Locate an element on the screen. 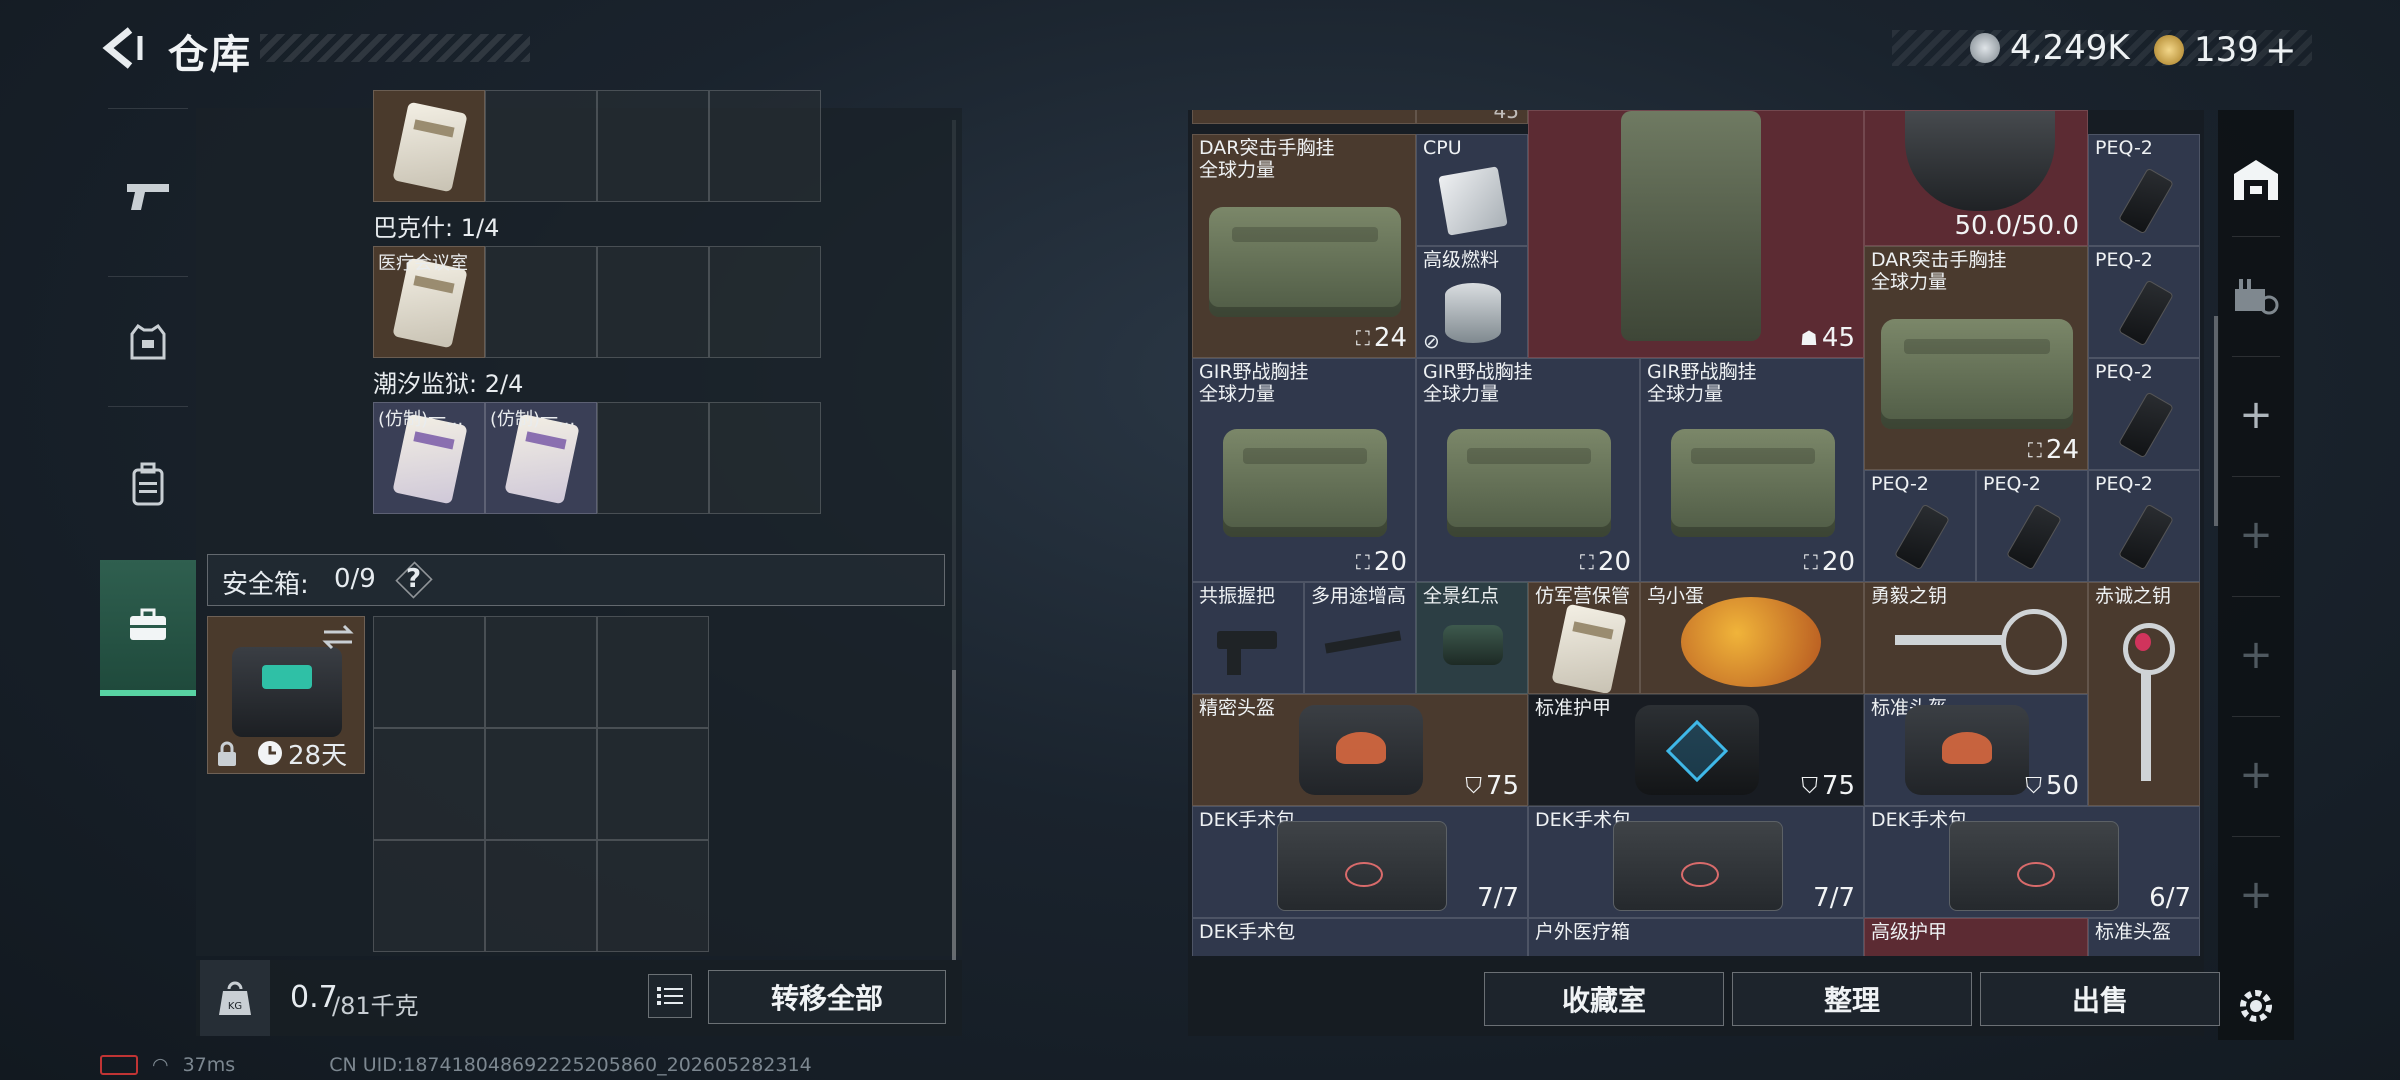 The height and width of the screenshot is (1080, 2400). item-cell is located at coordinates (1304, 117).